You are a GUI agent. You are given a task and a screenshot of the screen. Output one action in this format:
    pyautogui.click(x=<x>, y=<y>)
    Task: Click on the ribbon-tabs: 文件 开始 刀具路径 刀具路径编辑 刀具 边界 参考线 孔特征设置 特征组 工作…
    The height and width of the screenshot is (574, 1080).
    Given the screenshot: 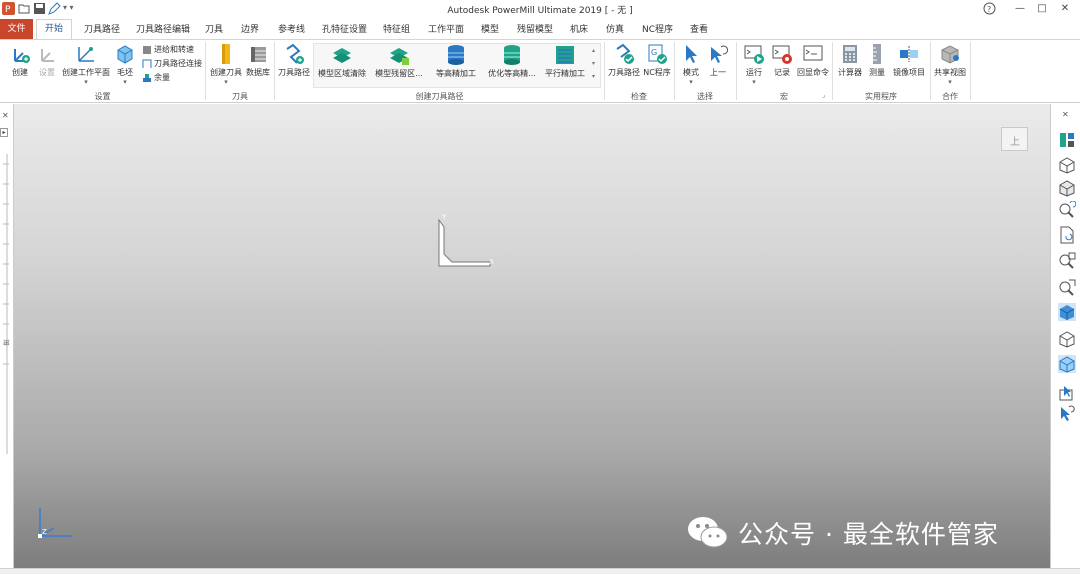 What is the action you would take?
    pyautogui.click(x=540, y=29)
    